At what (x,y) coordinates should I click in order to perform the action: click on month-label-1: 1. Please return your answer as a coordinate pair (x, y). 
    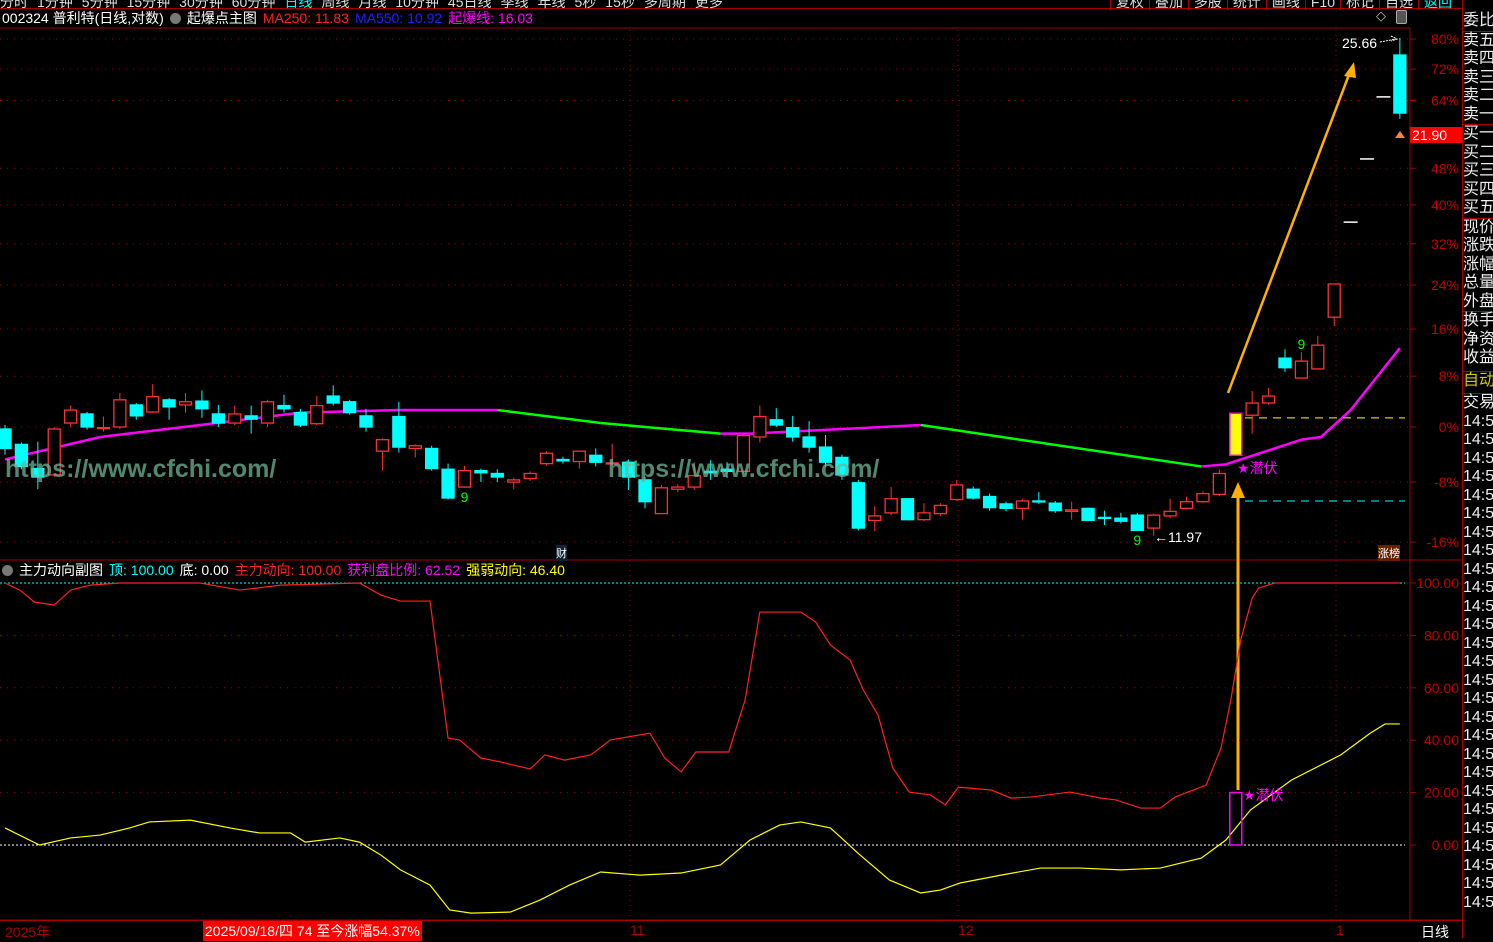
    Looking at the image, I should click on (1340, 930).